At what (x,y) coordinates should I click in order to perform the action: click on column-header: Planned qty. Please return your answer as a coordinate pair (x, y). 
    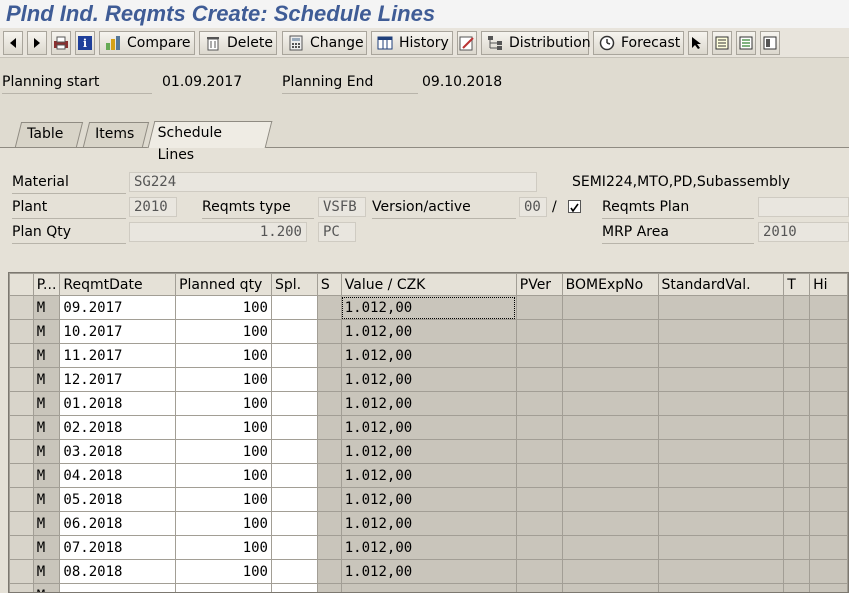
    Looking at the image, I should click on (223, 284).